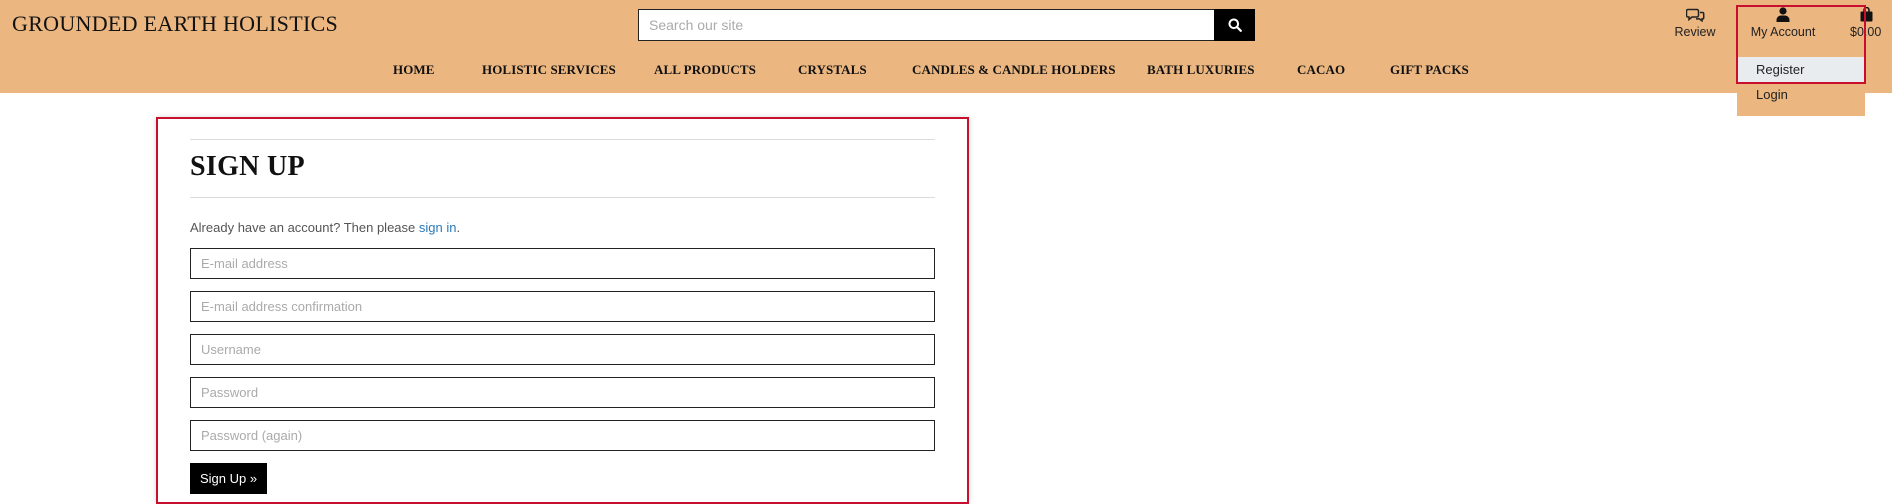  I want to click on nav-item-cacao: CACAO, so click(1321, 70).